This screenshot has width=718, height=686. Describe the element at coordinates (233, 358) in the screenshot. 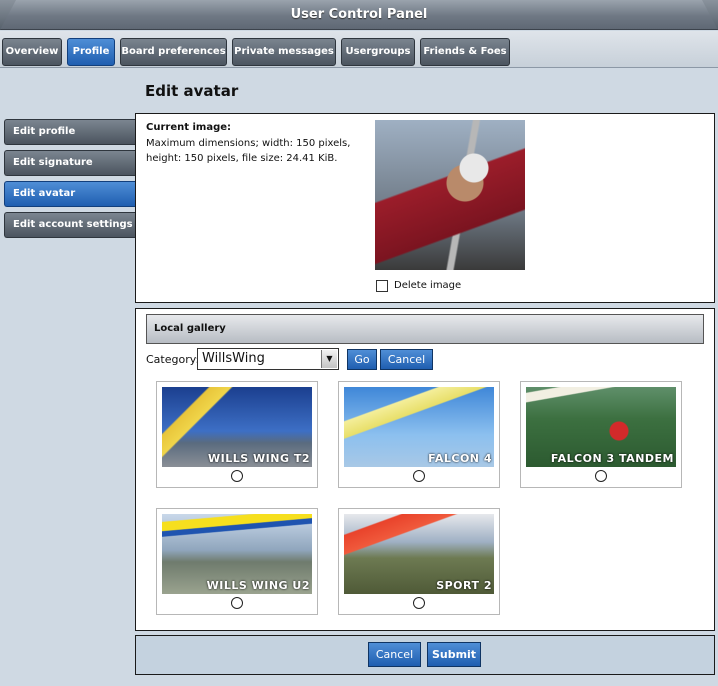

I see `category-select-value: WillsWing` at that location.